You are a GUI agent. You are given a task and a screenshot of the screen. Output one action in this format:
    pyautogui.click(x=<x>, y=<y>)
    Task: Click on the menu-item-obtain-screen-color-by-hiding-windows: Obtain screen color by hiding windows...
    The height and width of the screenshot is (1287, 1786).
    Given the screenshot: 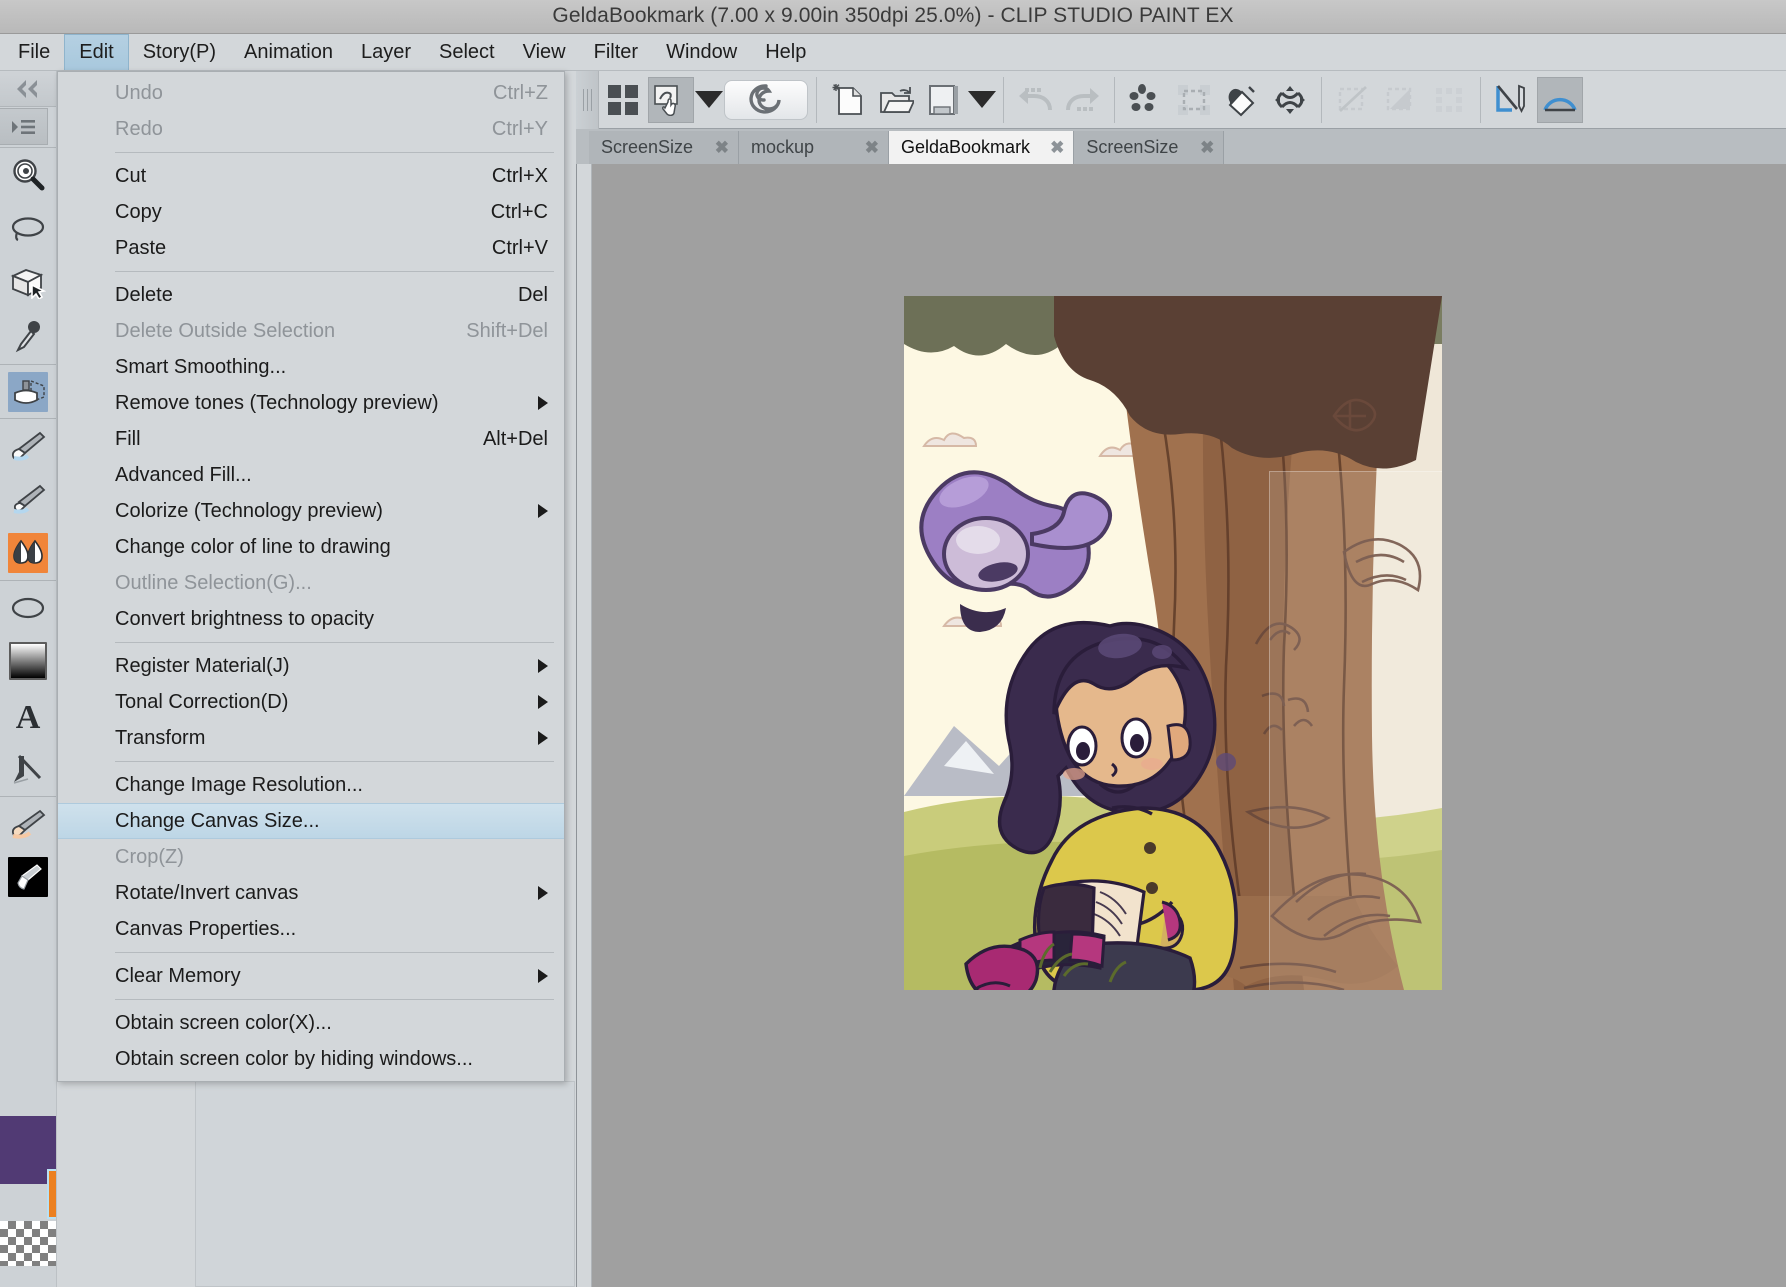 What is the action you would take?
    pyautogui.click(x=311, y=1059)
    